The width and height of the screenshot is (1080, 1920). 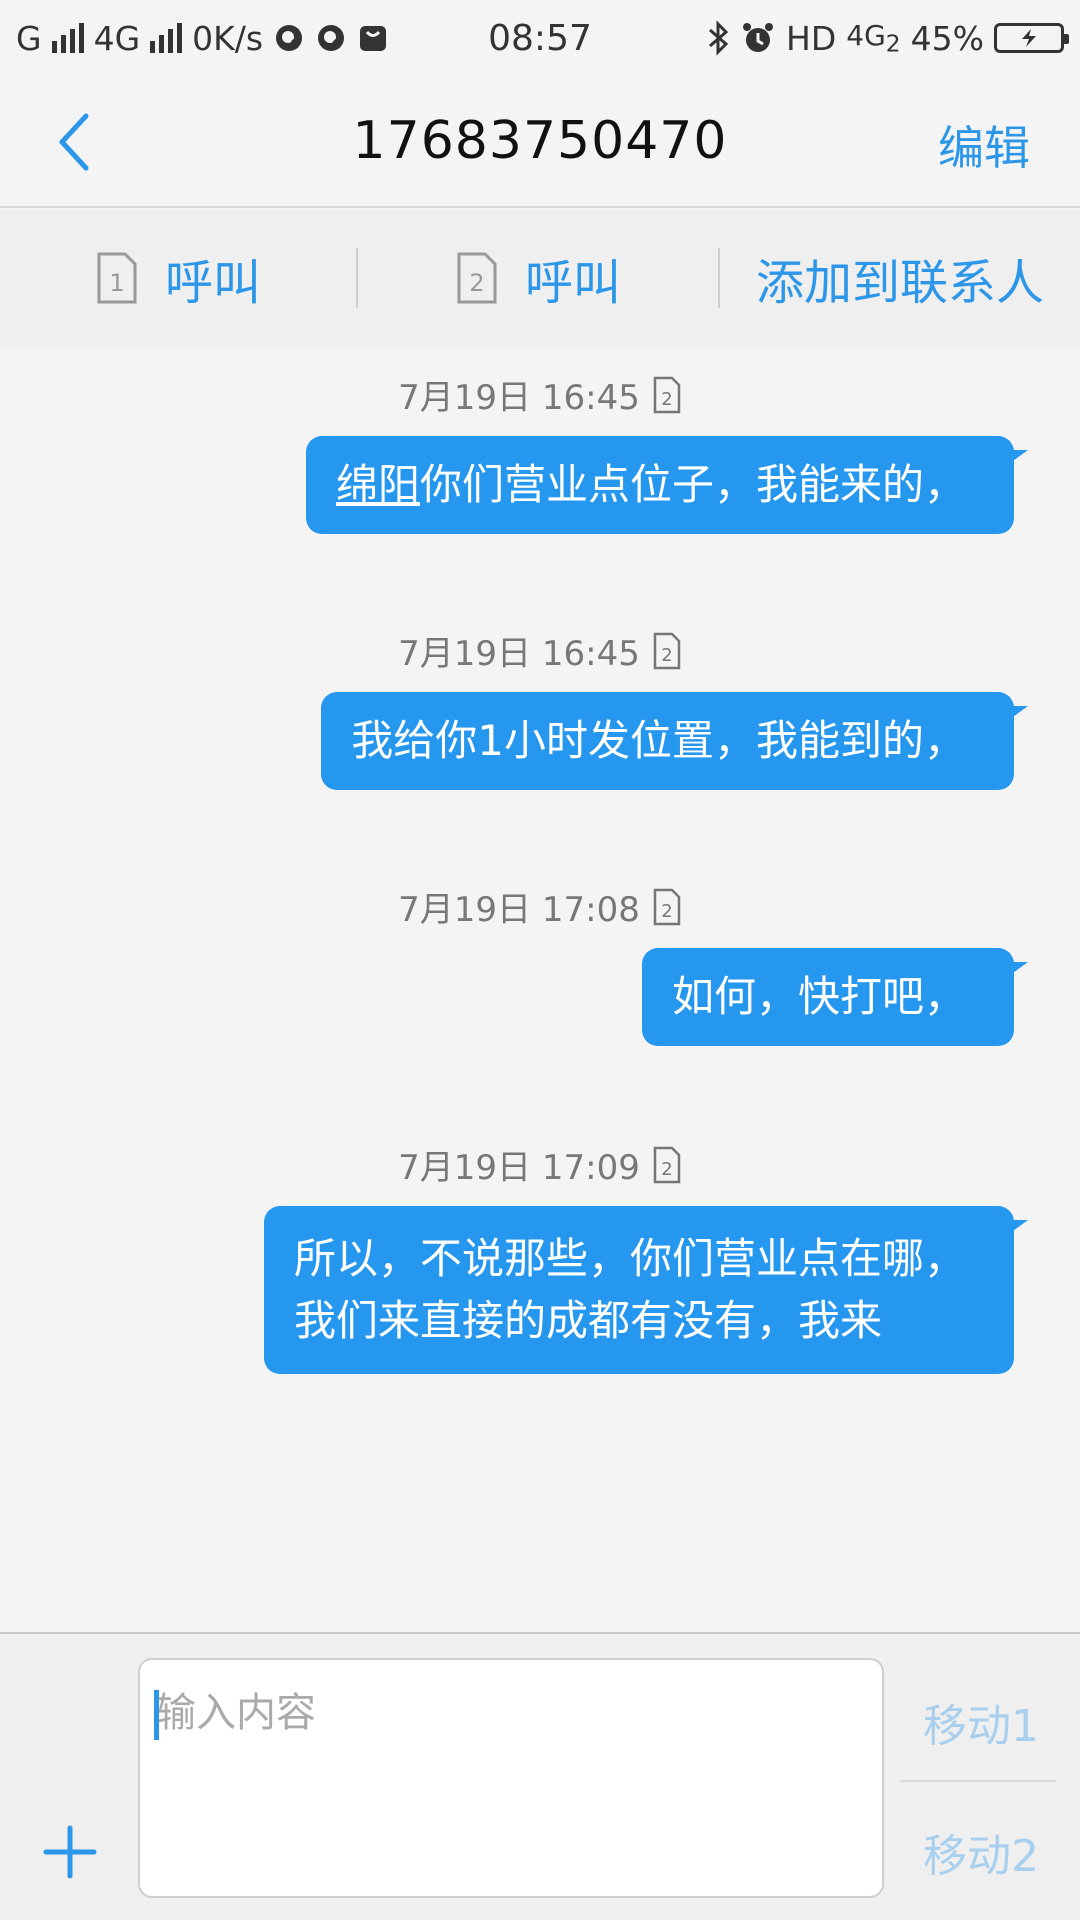 What do you see at coordinates (511, 1778) in the screenshot?
I see `message-input` at bounding box center [511, 1778].